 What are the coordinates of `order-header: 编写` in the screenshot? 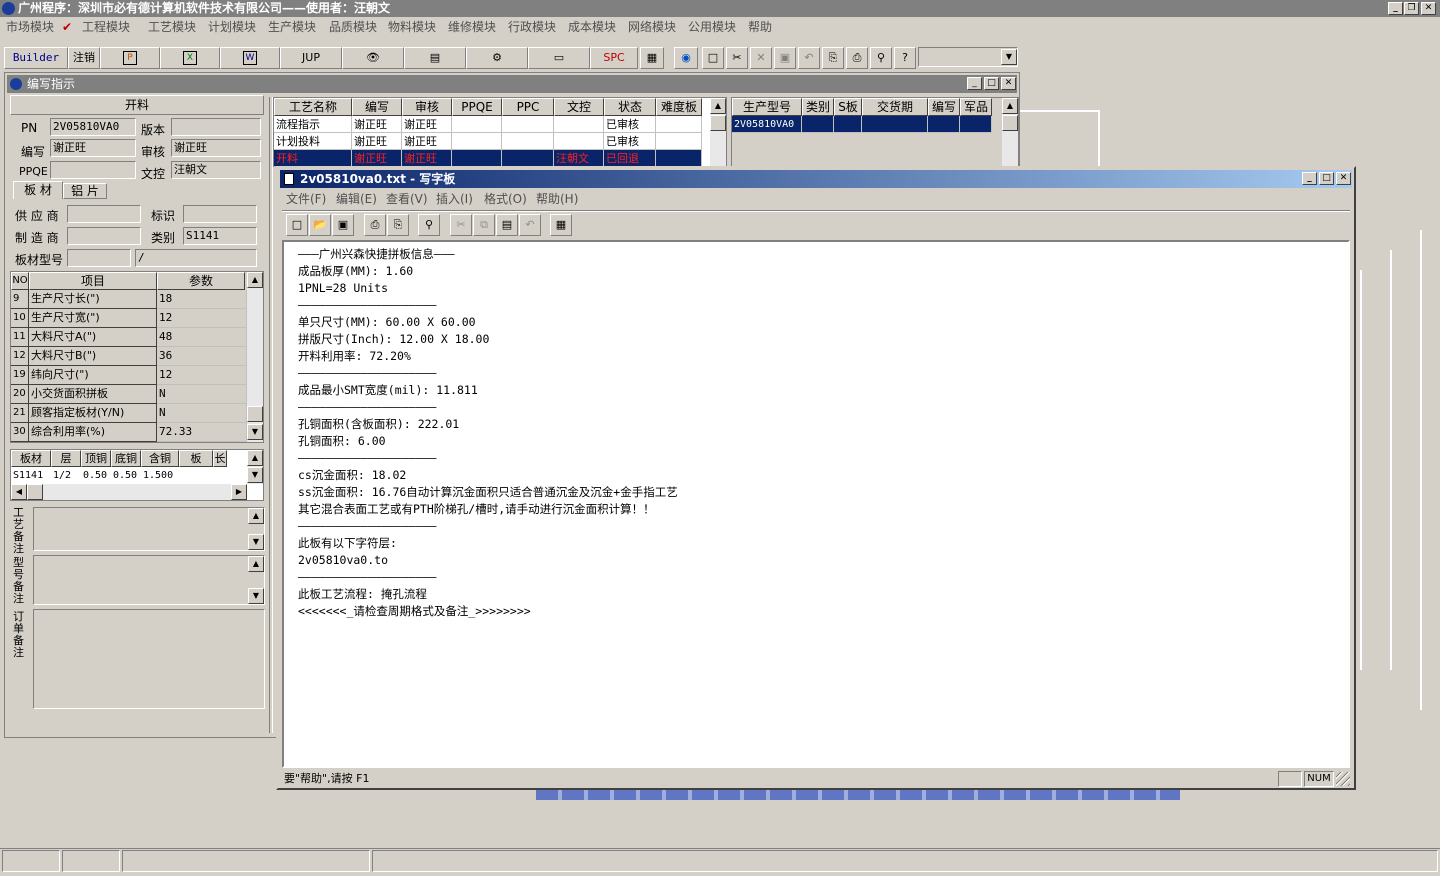 It's located at (944, 107).